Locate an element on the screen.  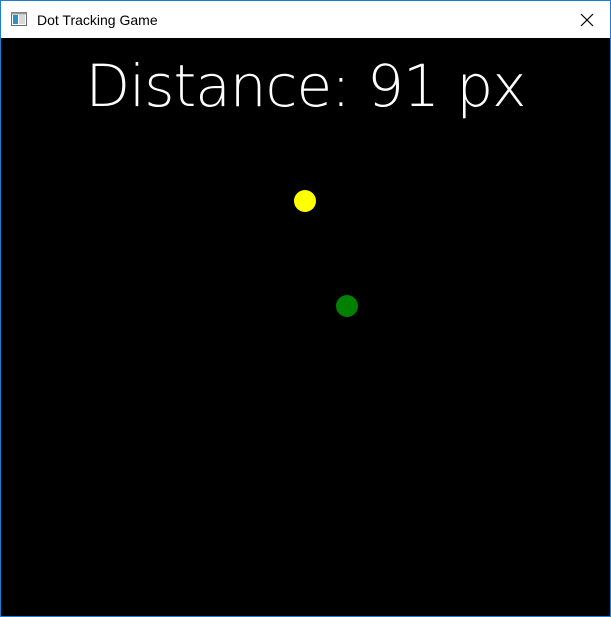
distance-readout: Distance: 91 px is located at coordinates (306, 86).